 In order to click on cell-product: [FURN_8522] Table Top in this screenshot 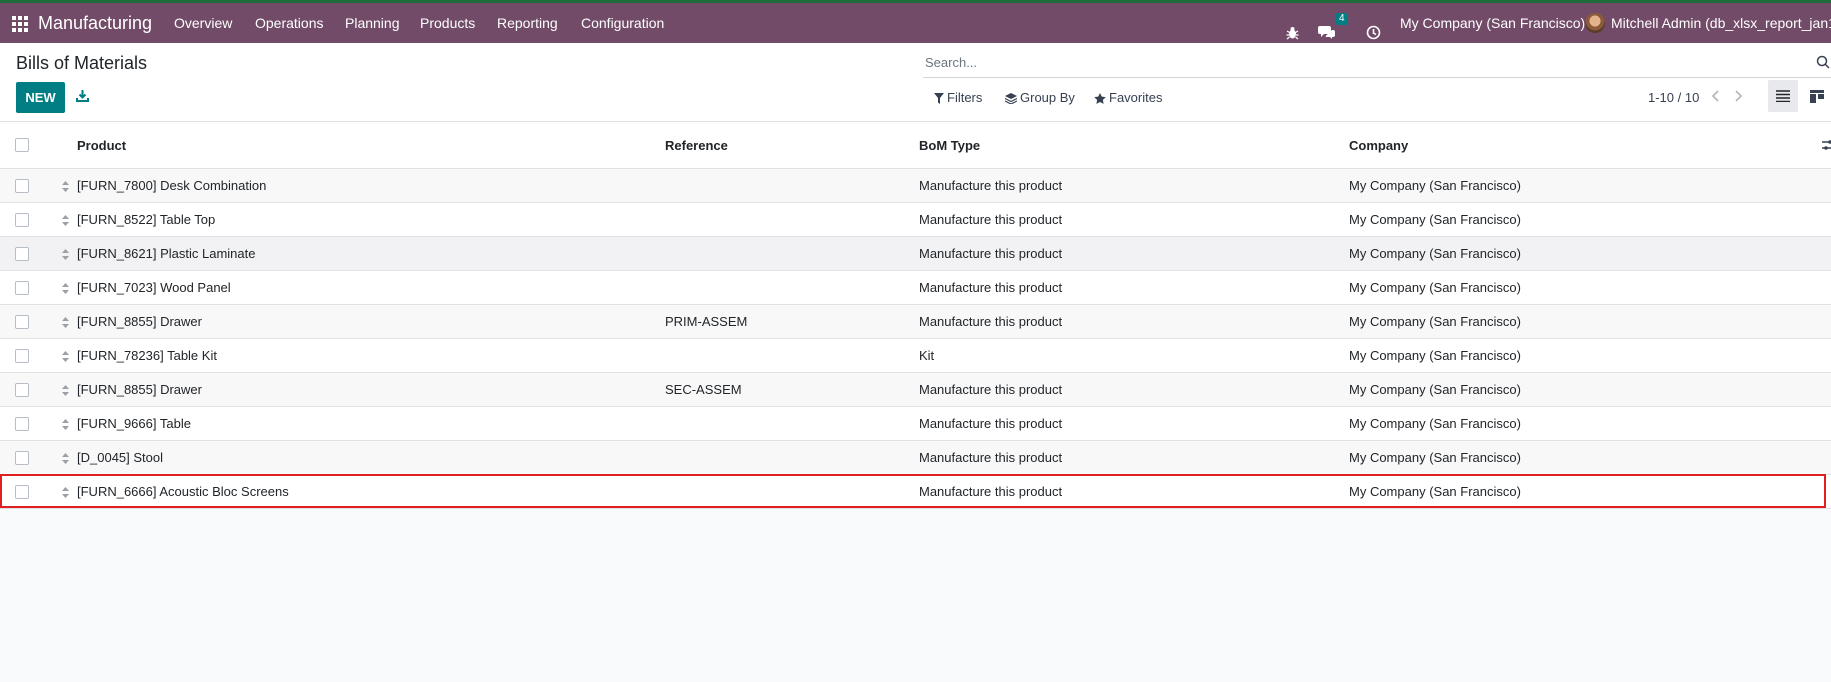, I will do `click(146, 219)`.